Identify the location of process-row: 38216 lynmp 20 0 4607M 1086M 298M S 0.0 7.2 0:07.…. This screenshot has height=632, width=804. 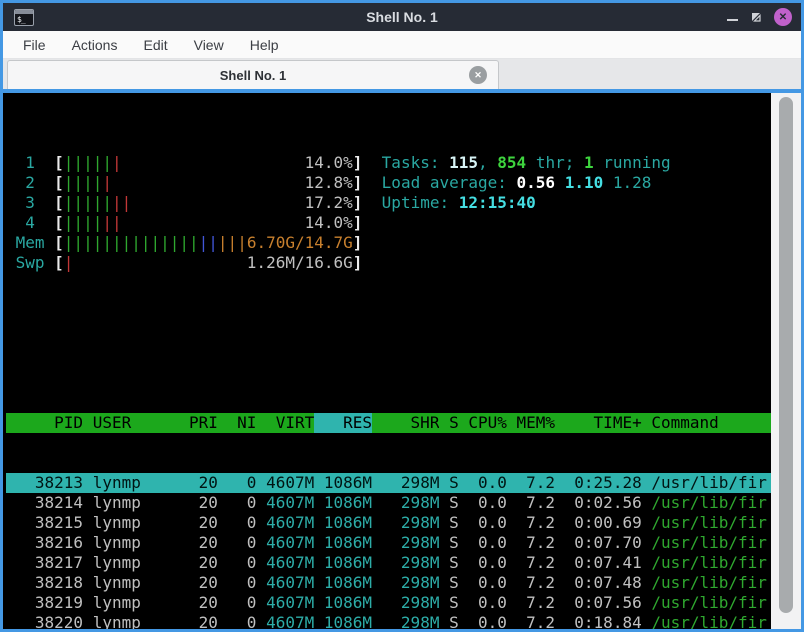
(388, 543).